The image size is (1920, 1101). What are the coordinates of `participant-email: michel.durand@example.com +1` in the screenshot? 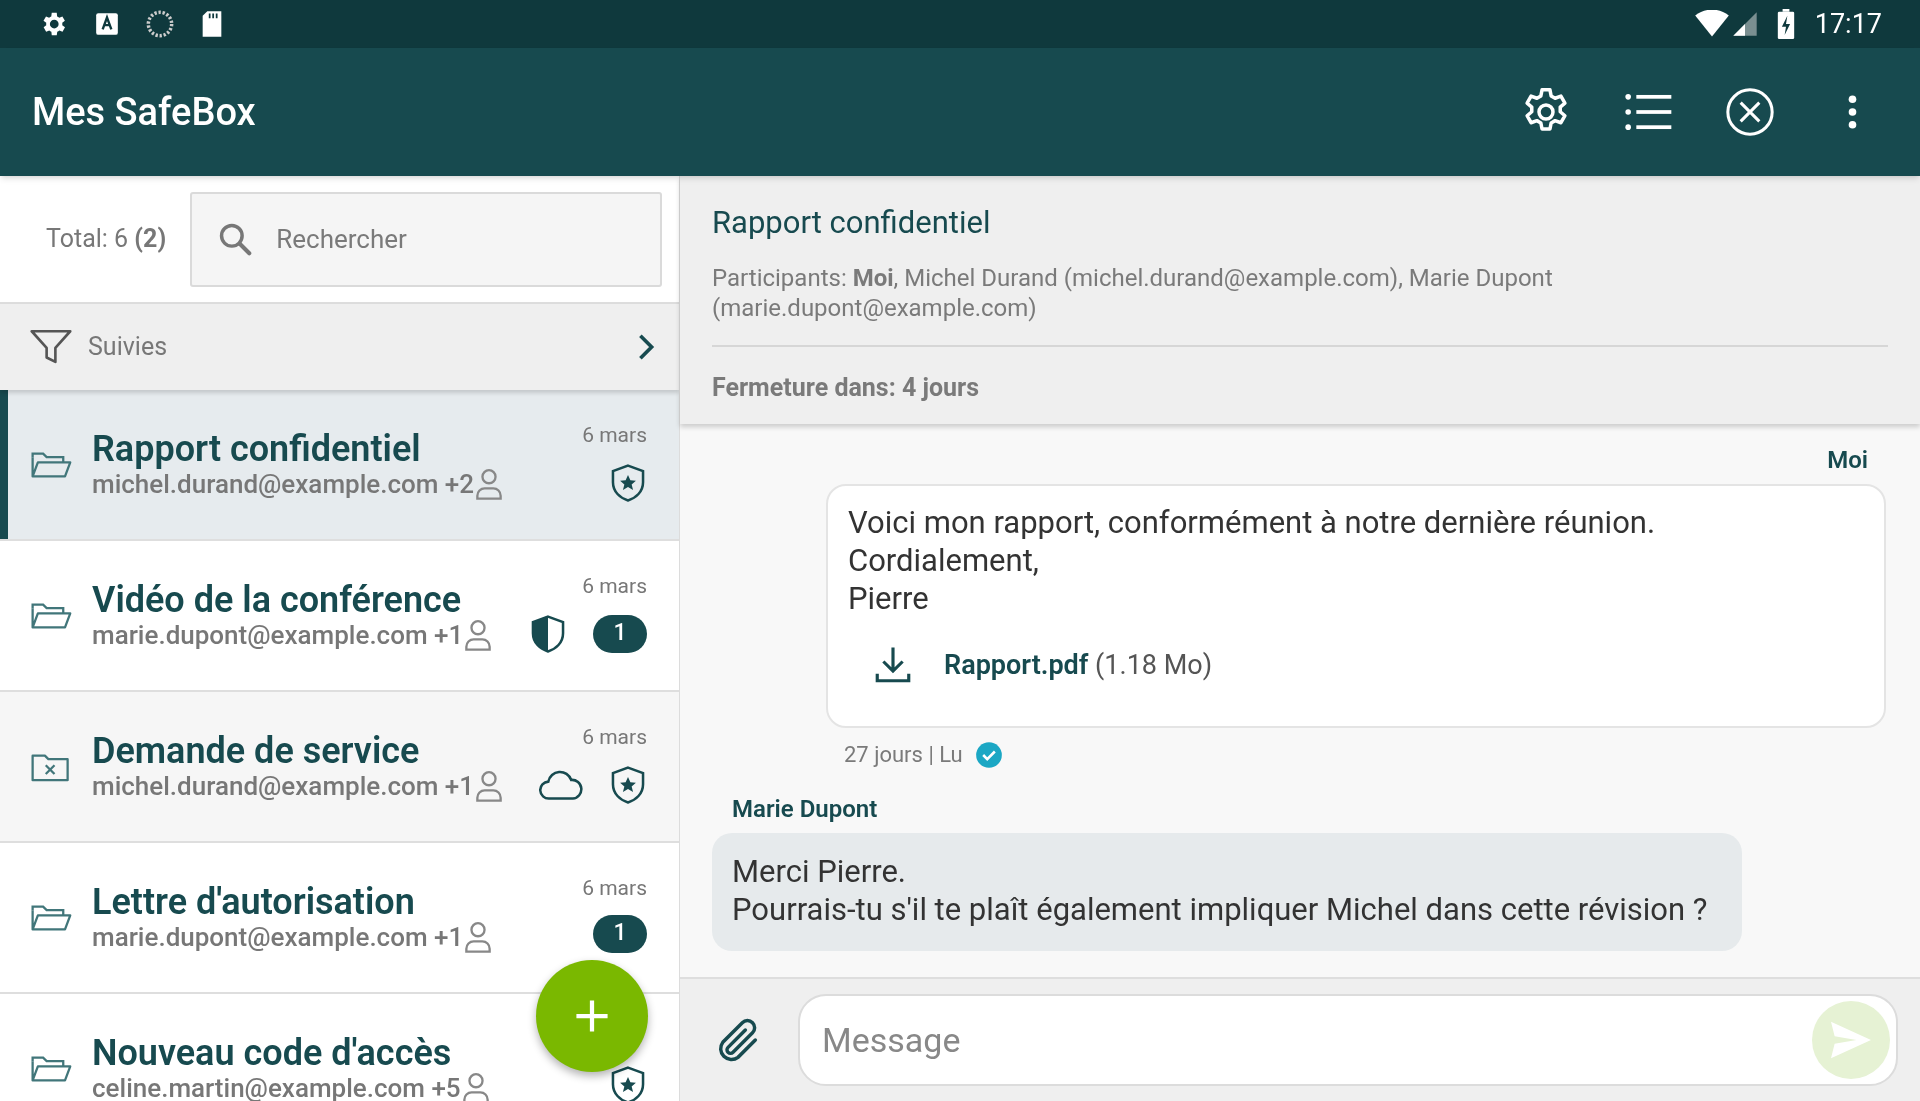 It's located at (283, 785).